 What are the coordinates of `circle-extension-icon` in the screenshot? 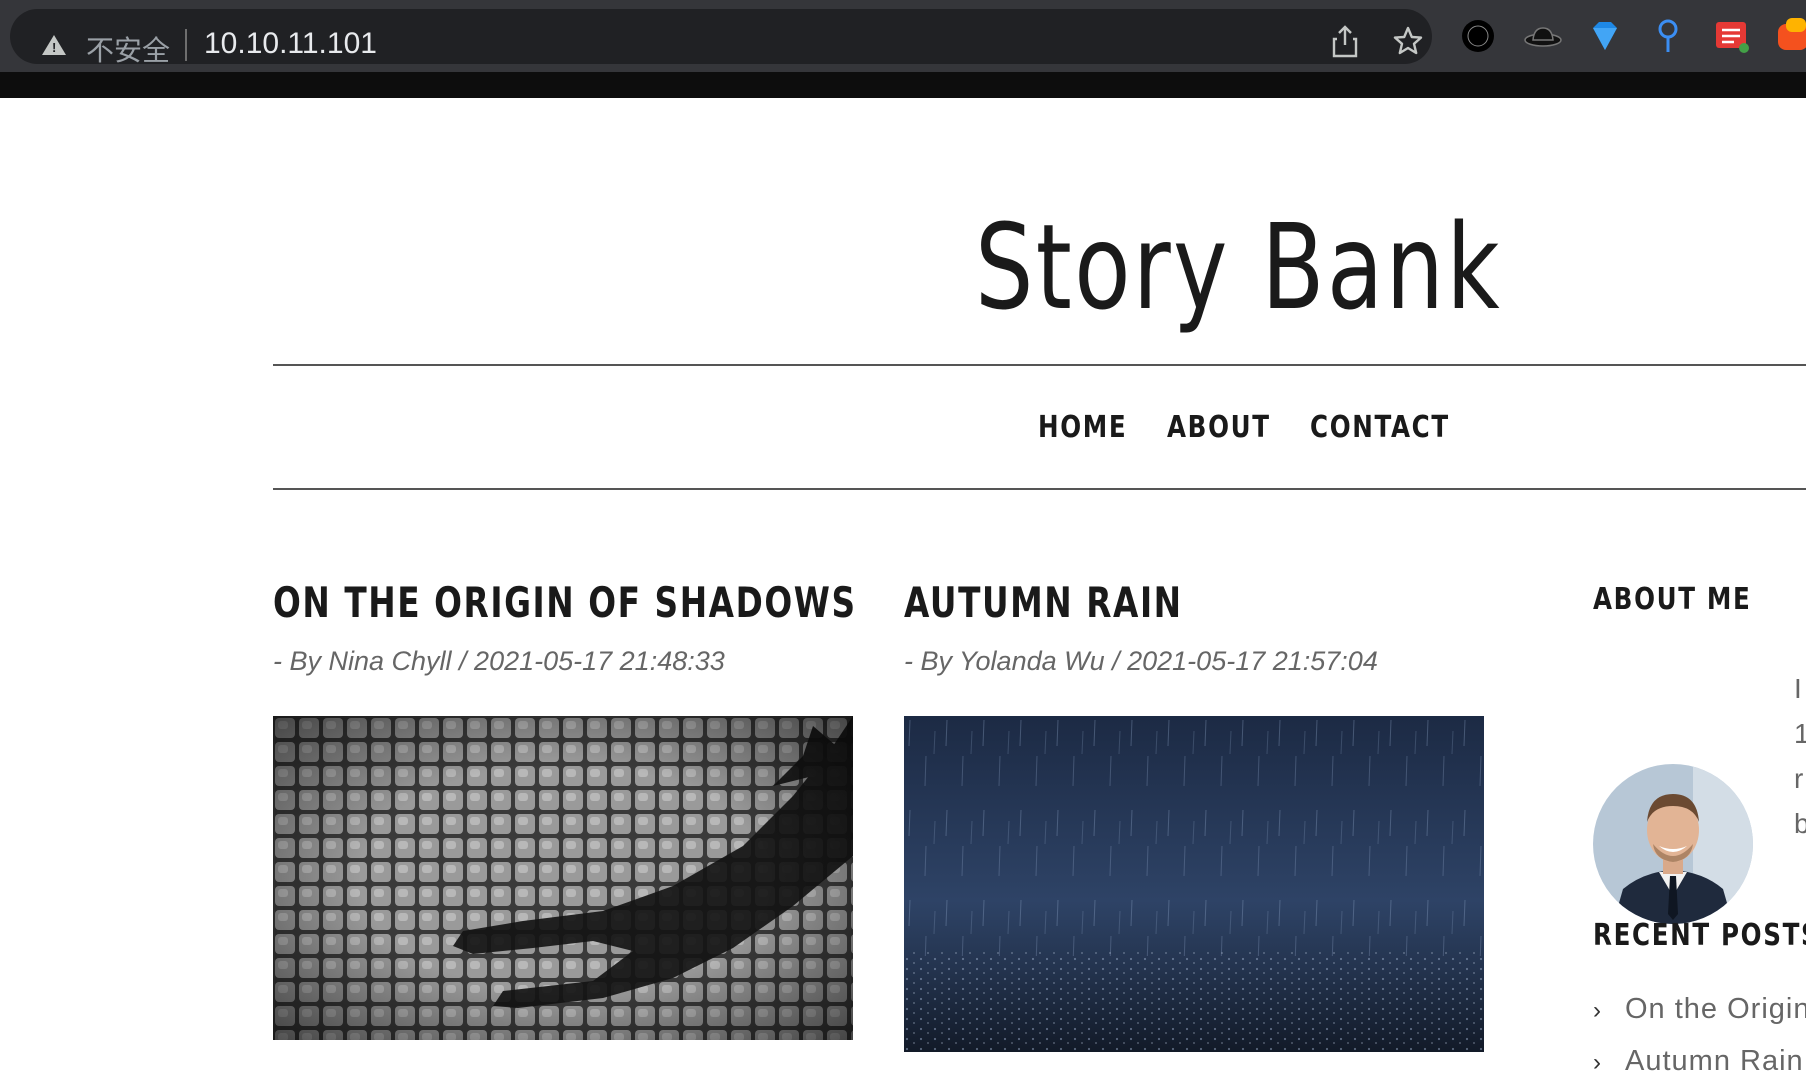 It's located at (1478, 36).